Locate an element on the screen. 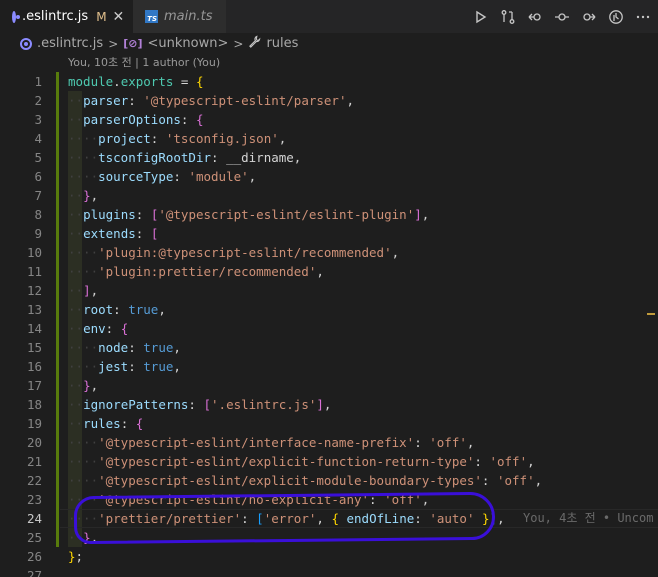 The height and width of the screenshot is (577, 658). breadcrumb: .eslintrc.js > [⊘] <unknown> > rules is located at coordinates (329, 43).